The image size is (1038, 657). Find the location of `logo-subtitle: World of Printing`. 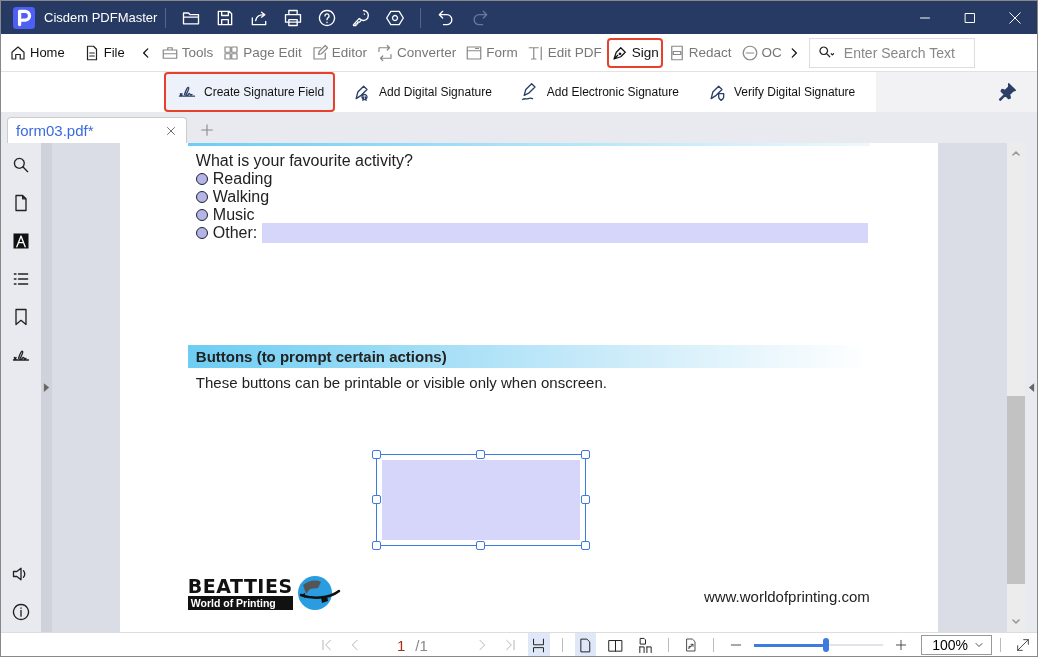

logo-subtitle: World of Printing is located at coordinates (240, 602).